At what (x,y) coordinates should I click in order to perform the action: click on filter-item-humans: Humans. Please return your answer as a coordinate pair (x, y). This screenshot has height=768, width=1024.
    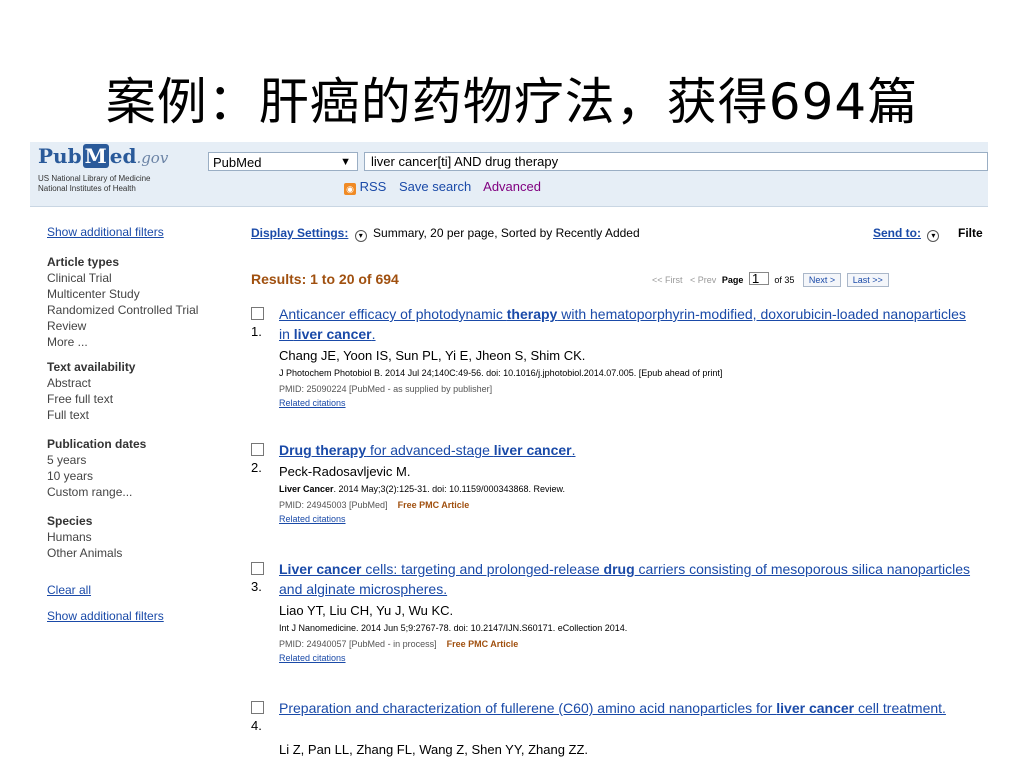
    Looking at the image, I should click on (134, 537).